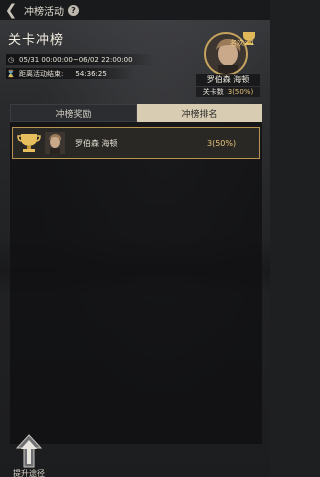 This screenshot has width=320, height=477. What do you see at coordinates (228, 80) in the screenshot?
I see `player-name: 罗伯森 海顿` at bounding box center [228, 80].